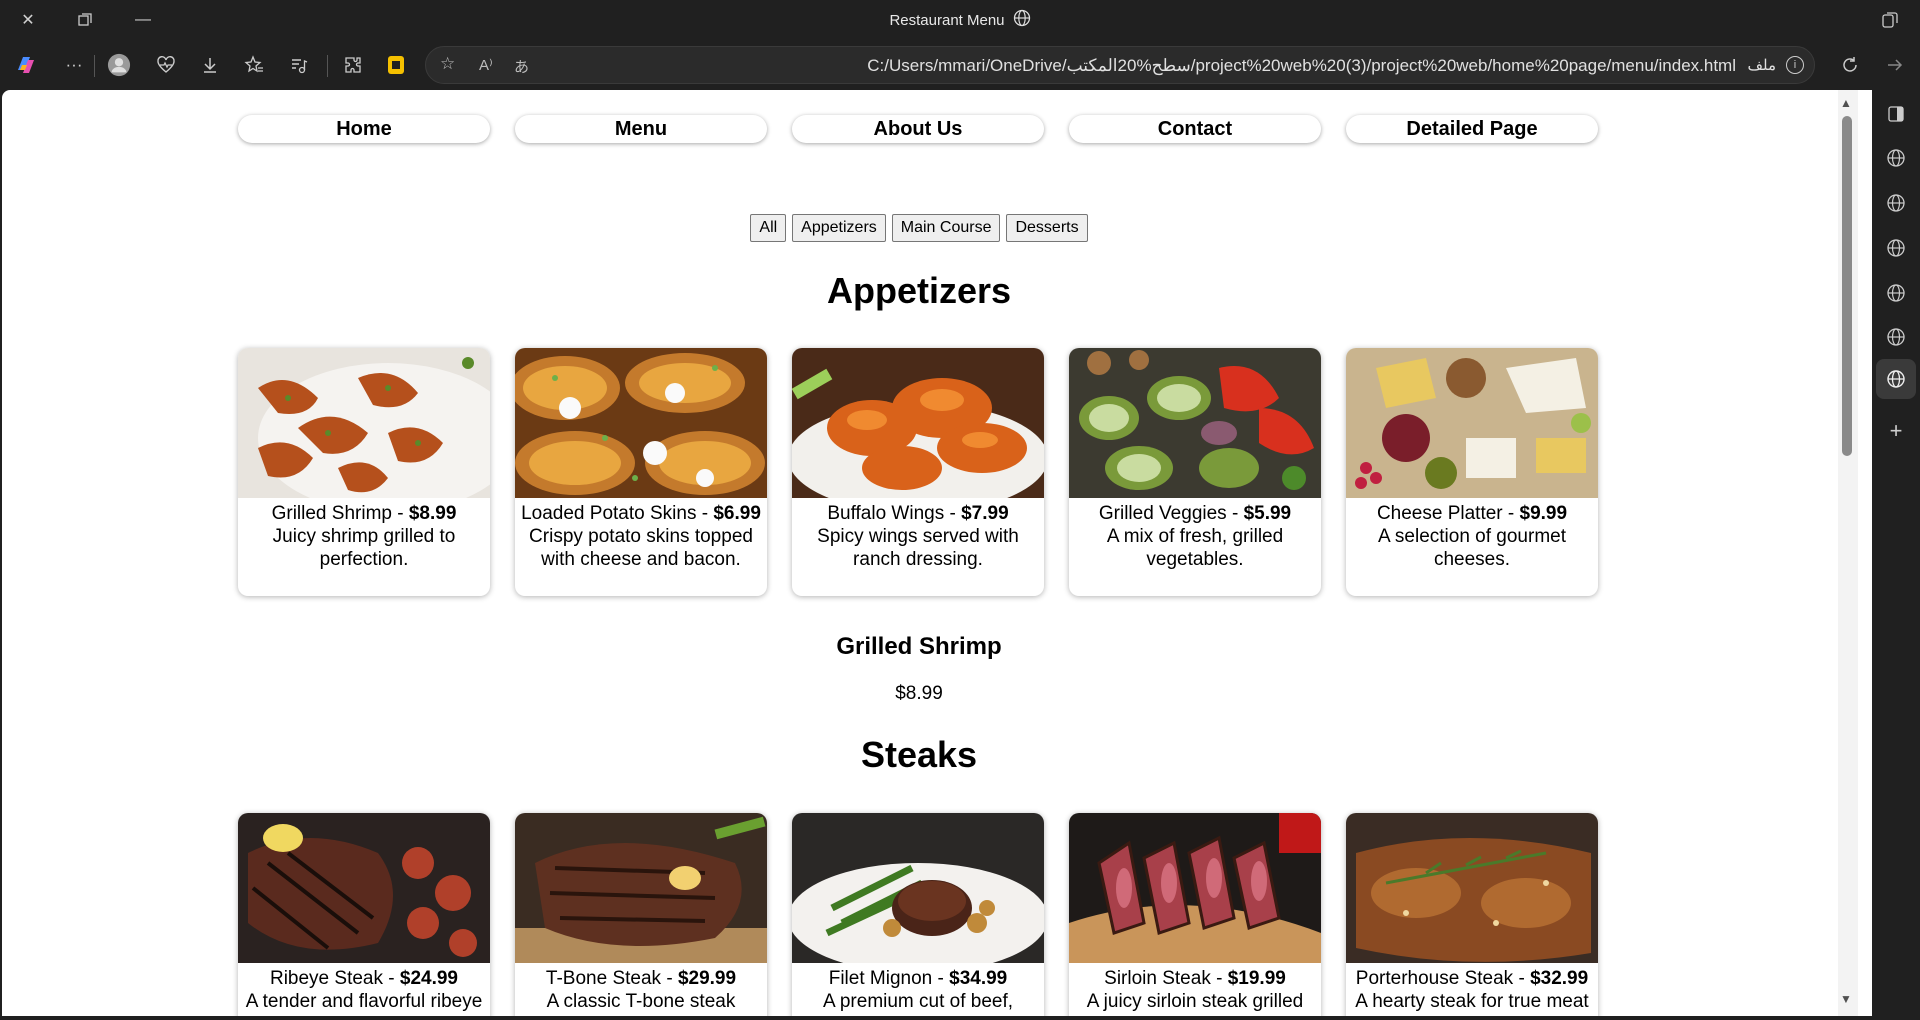 This screenshot has height=1020, width=1920. What do you see at coordinates (331, 513) in the screenshot?
I see `item-name: Grilled Shrimp` at bounding box center [331, 513].